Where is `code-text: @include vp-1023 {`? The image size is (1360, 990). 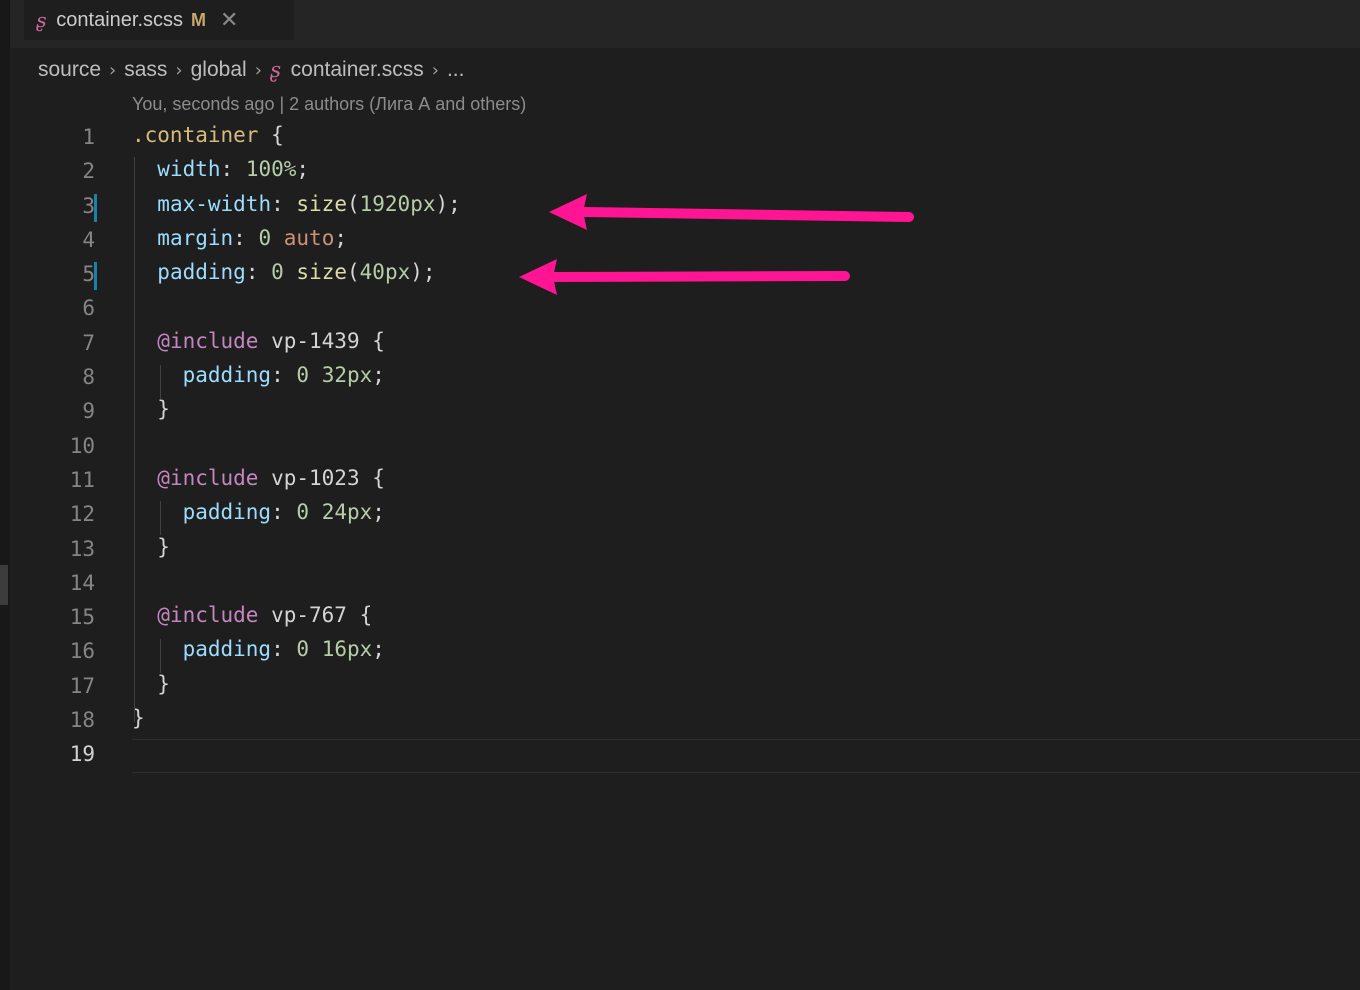
code-text: @include vp-1023 { is located at coordinates (271, 477).